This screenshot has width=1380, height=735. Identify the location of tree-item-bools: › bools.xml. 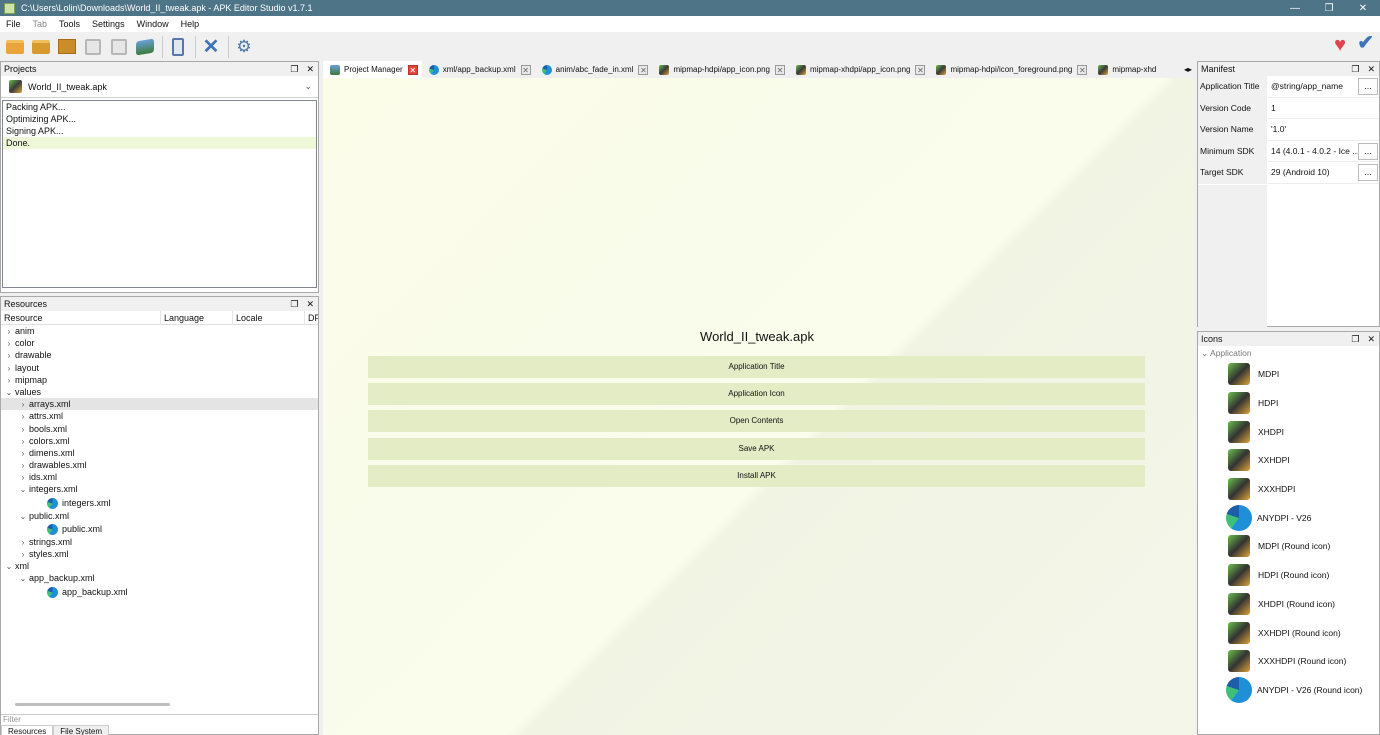
(159, 429).